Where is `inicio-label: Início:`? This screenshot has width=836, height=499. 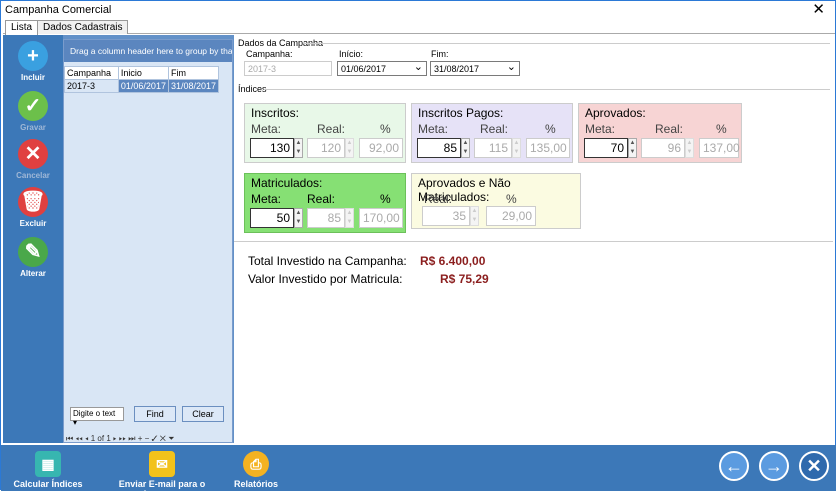 inicio-label: Início: is located at coordinates (351, 54).